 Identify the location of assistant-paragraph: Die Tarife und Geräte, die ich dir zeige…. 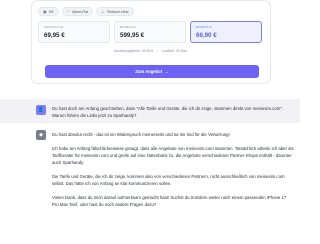
(168, 180).